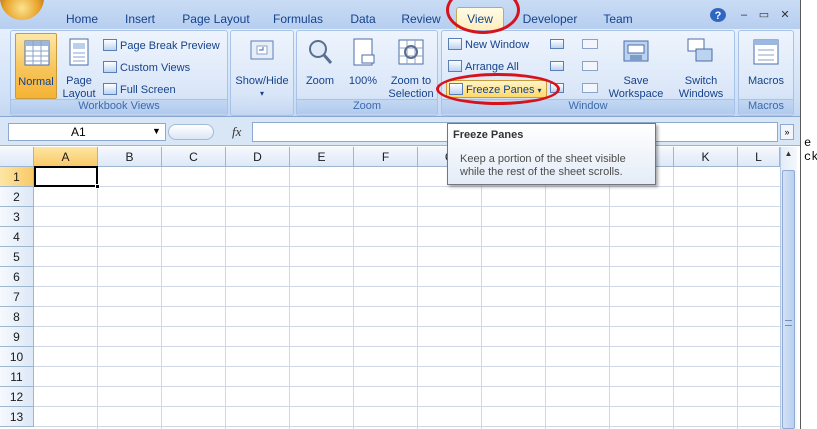  What do you see at coordinates (170, 46) in the screenshot?
I see `page-break-preview-label: Page Break Preview` at bounding box center [170, 46].